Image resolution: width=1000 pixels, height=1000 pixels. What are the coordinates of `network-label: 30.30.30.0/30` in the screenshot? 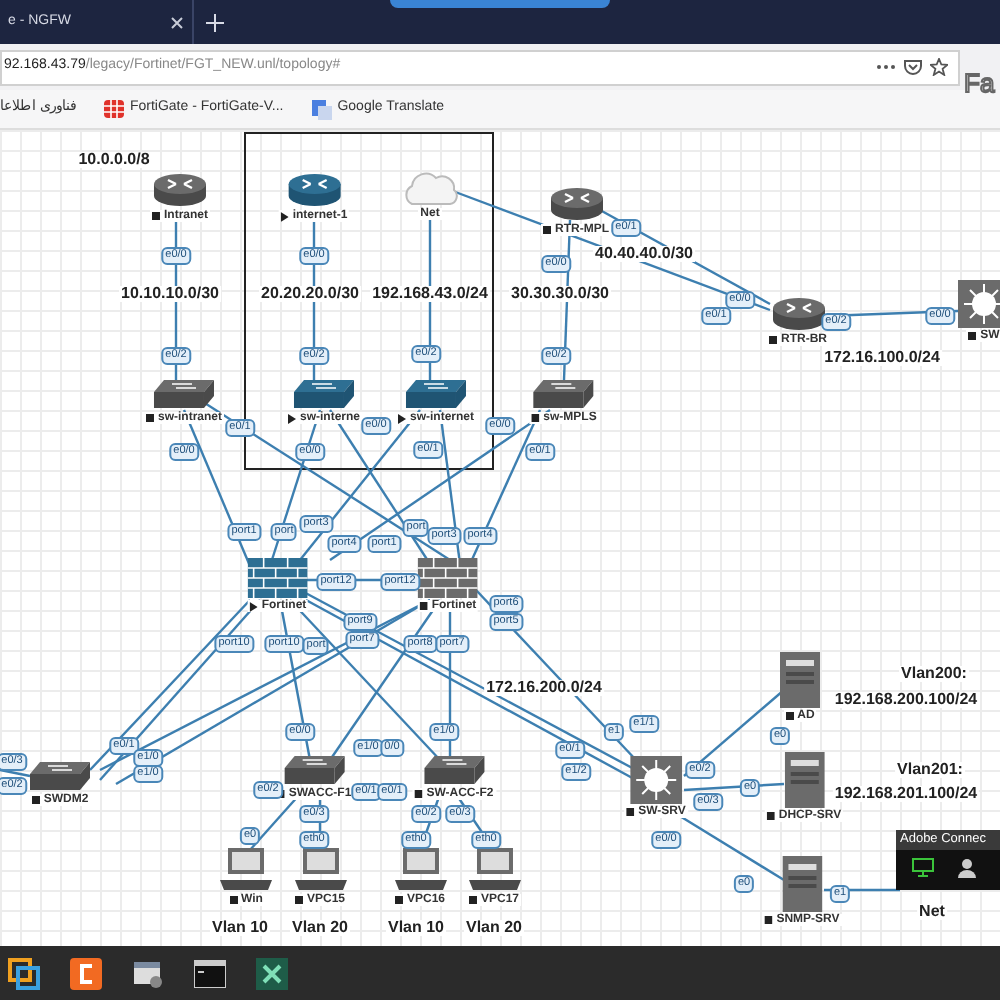 It's located at (560, 294).